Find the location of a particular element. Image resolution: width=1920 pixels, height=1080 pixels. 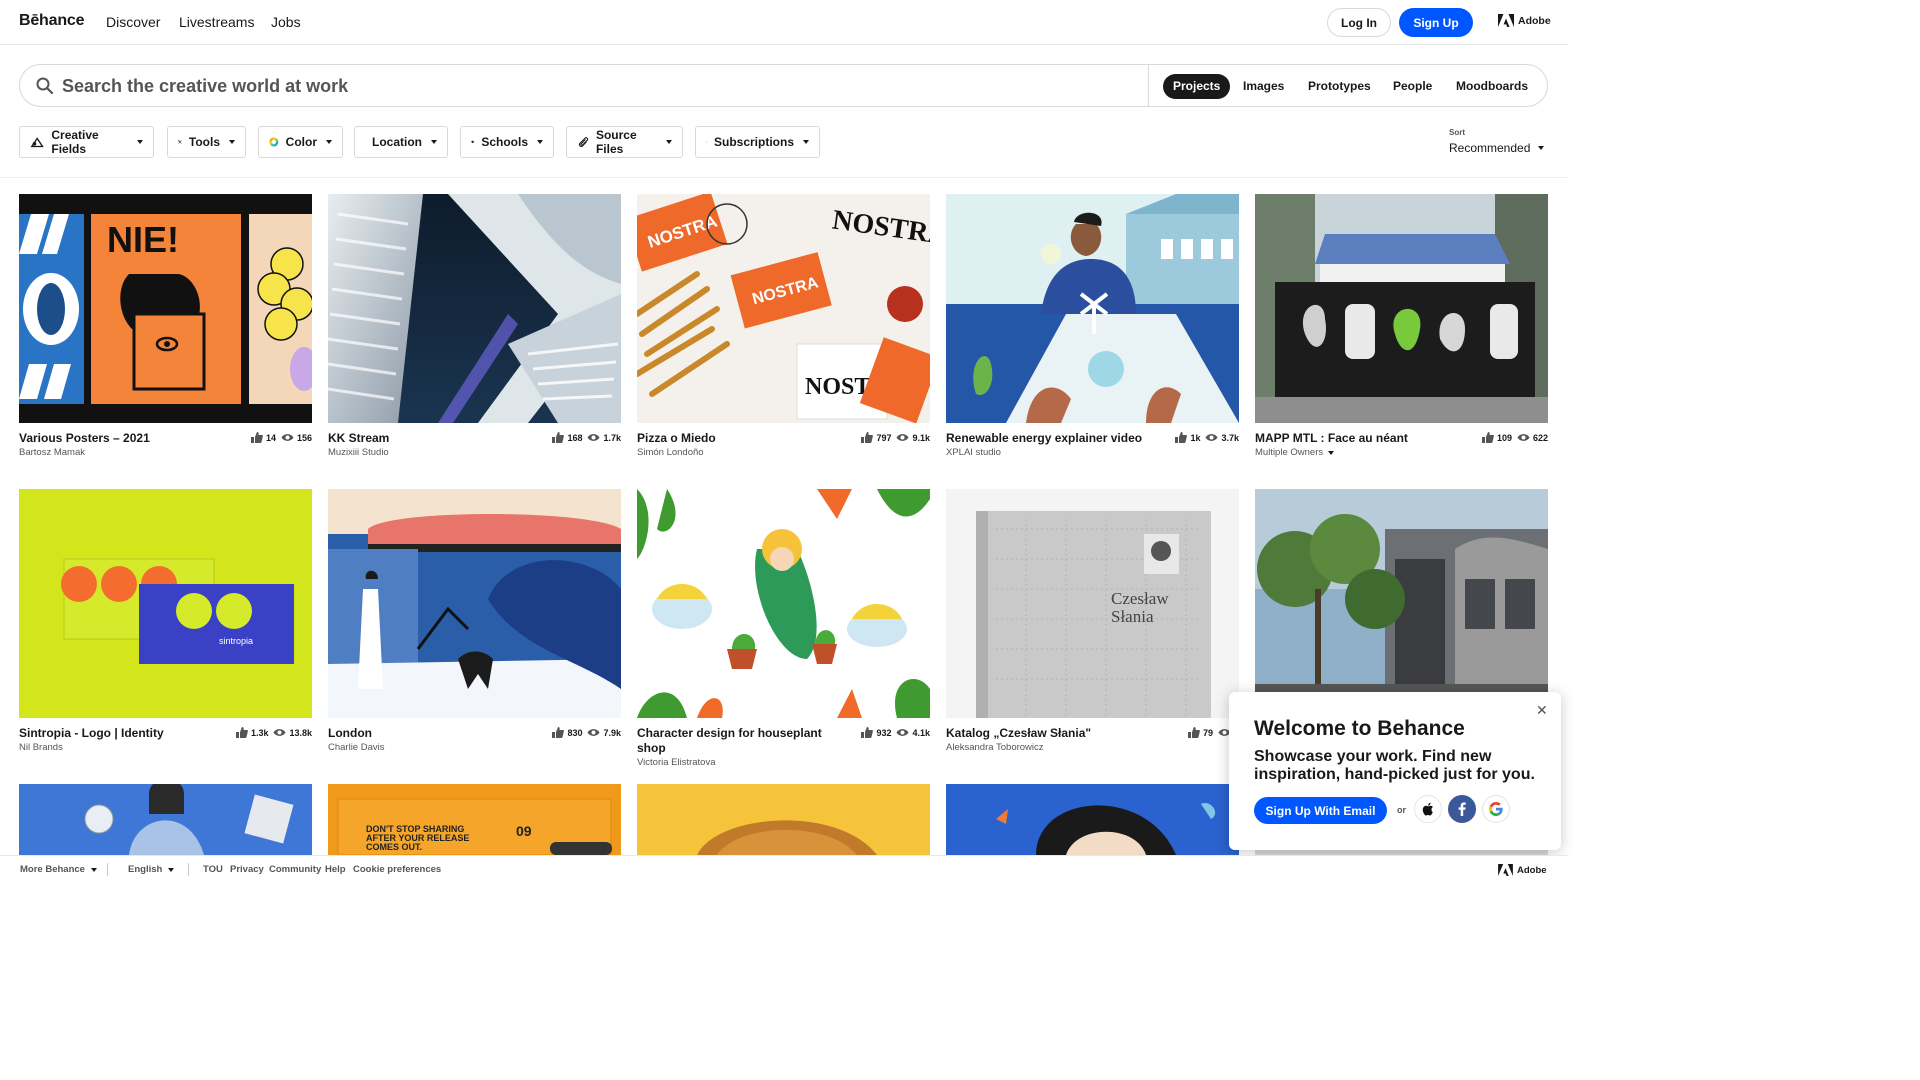

project-thumbnail: NOSTRA NOSTRA NOSTRA NOSTRA is located at coordinates (783, 308).